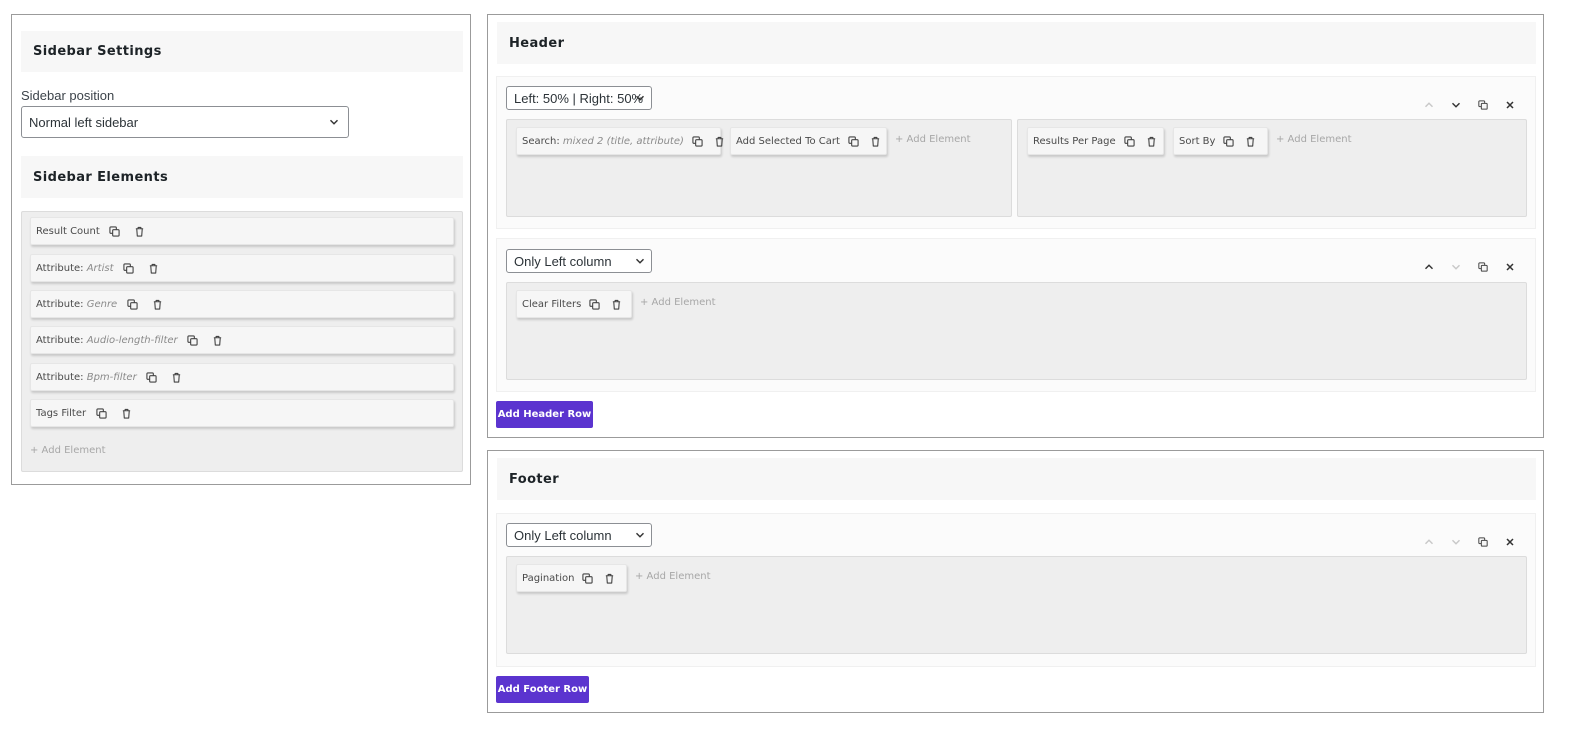 This screenshot has height=746, width=1594. Describe the element at coordinates (563, 261) in the screenshot. I see `header-row-2-layout-value: Only Left column` at that location.